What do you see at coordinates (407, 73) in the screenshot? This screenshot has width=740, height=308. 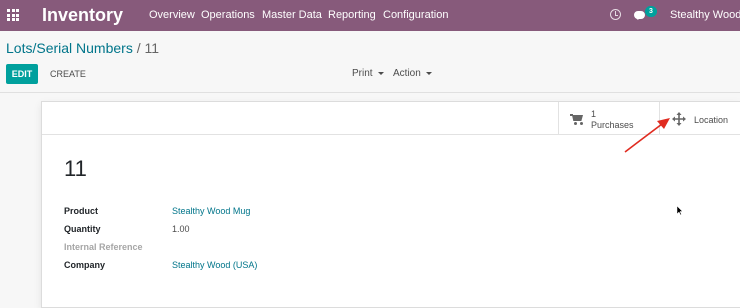 I see `action-label: Action` at bounding box center [407, 73].